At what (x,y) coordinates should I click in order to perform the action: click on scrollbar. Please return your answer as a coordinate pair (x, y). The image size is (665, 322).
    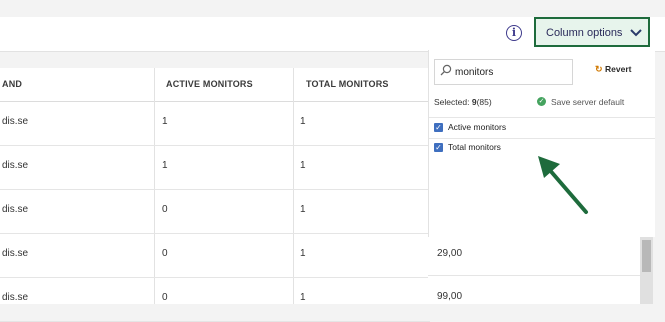
    Looking at the image, I should click on (646, 270).